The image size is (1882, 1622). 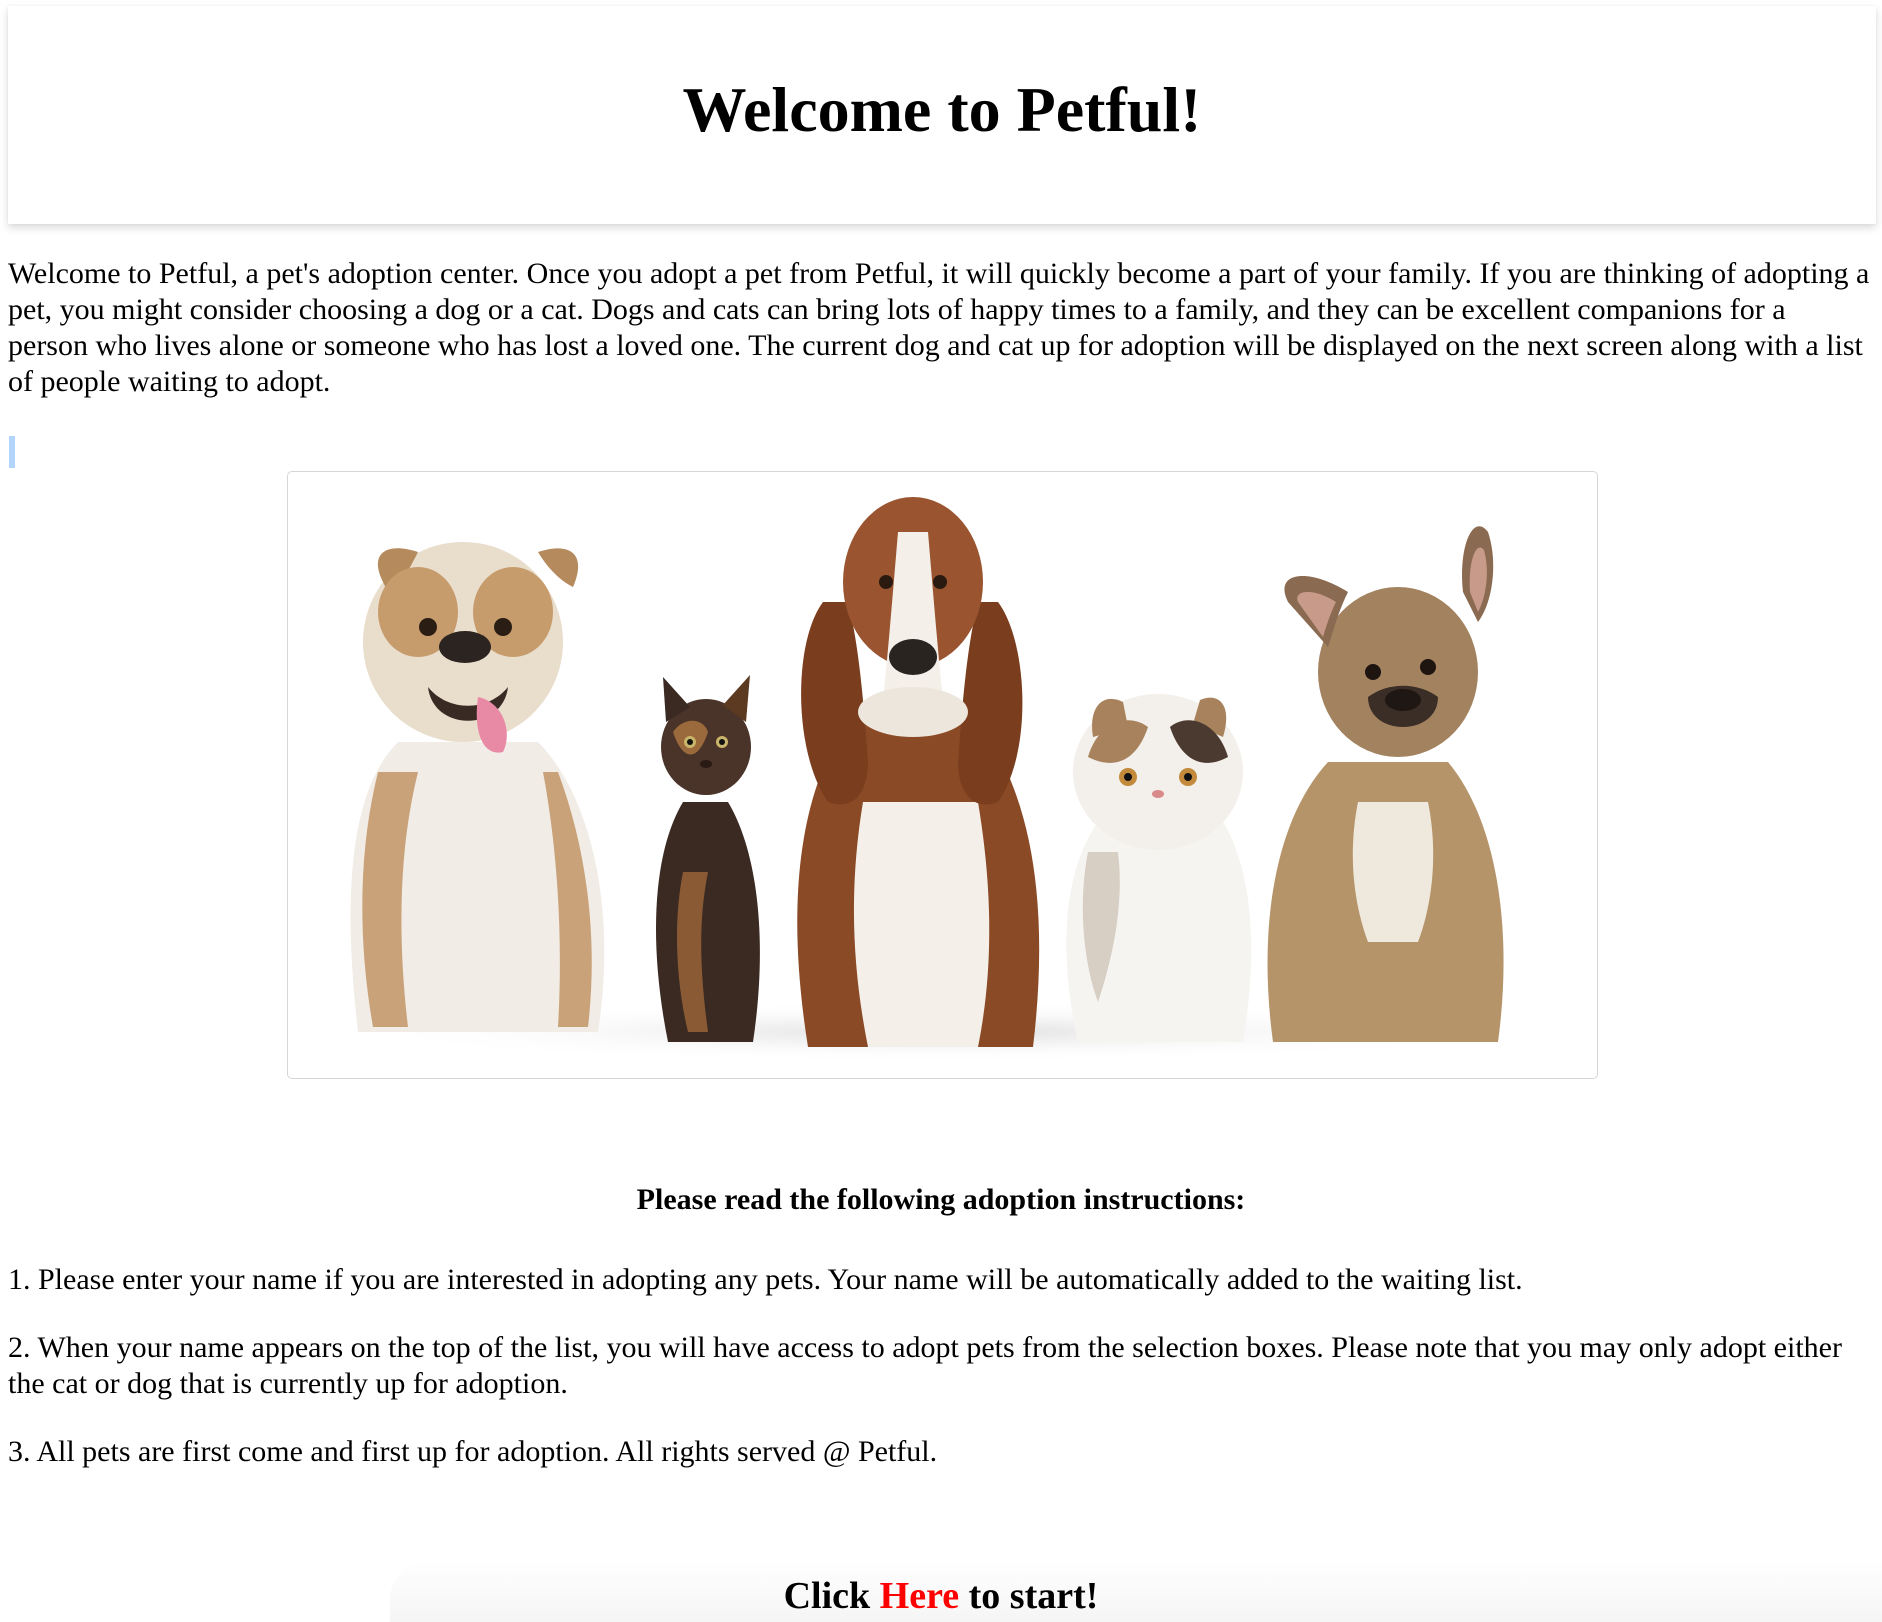 I want to click on basset-hound-figure, so click(x=918, y=772).